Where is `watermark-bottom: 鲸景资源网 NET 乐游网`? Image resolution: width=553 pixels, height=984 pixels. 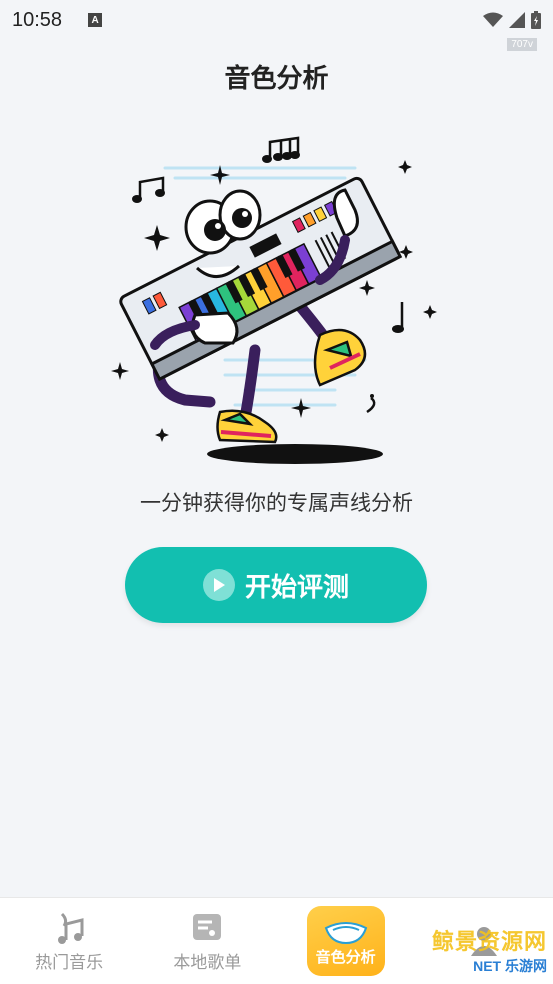
watermark-bottom: 鲸景资源网 NET 乐游网 is located at coordinates (489, 950).